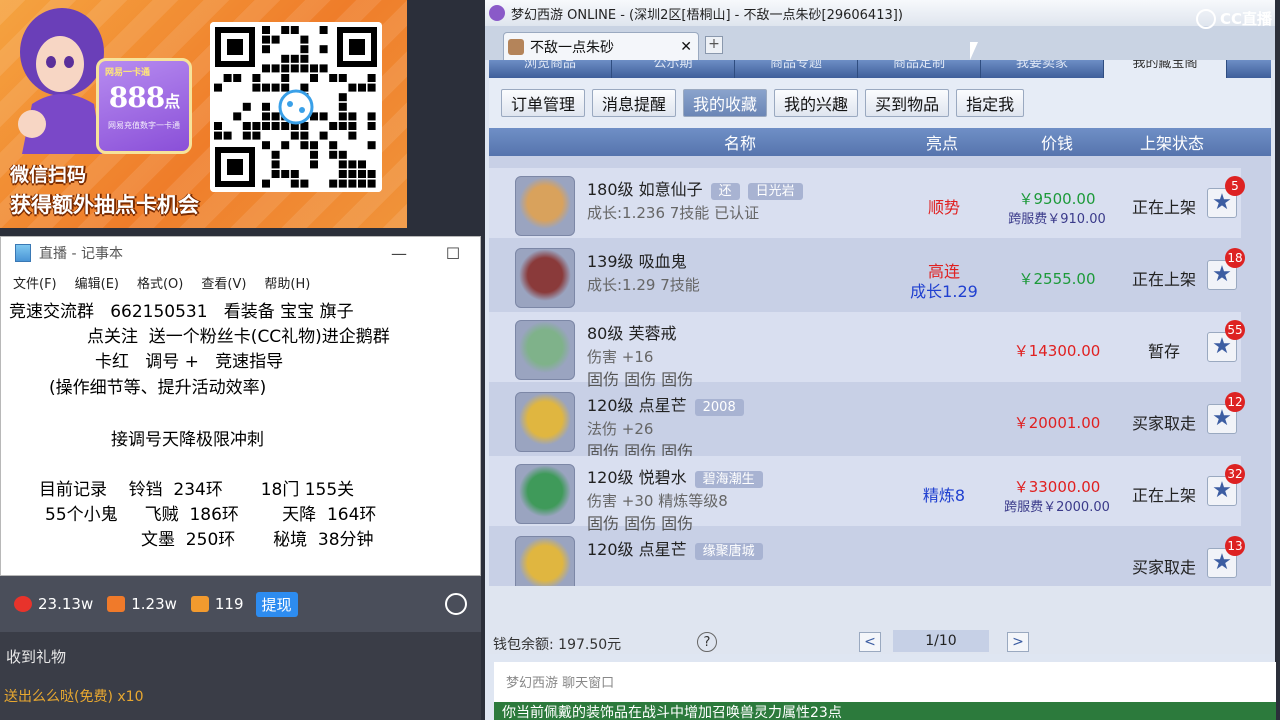 The width and height of the screenshot is (1280, 720). Describe the element at coordinates (601, 46) in the screenshot. I see `browser-tab: 不敌一点朱砂 ✕` at that location.